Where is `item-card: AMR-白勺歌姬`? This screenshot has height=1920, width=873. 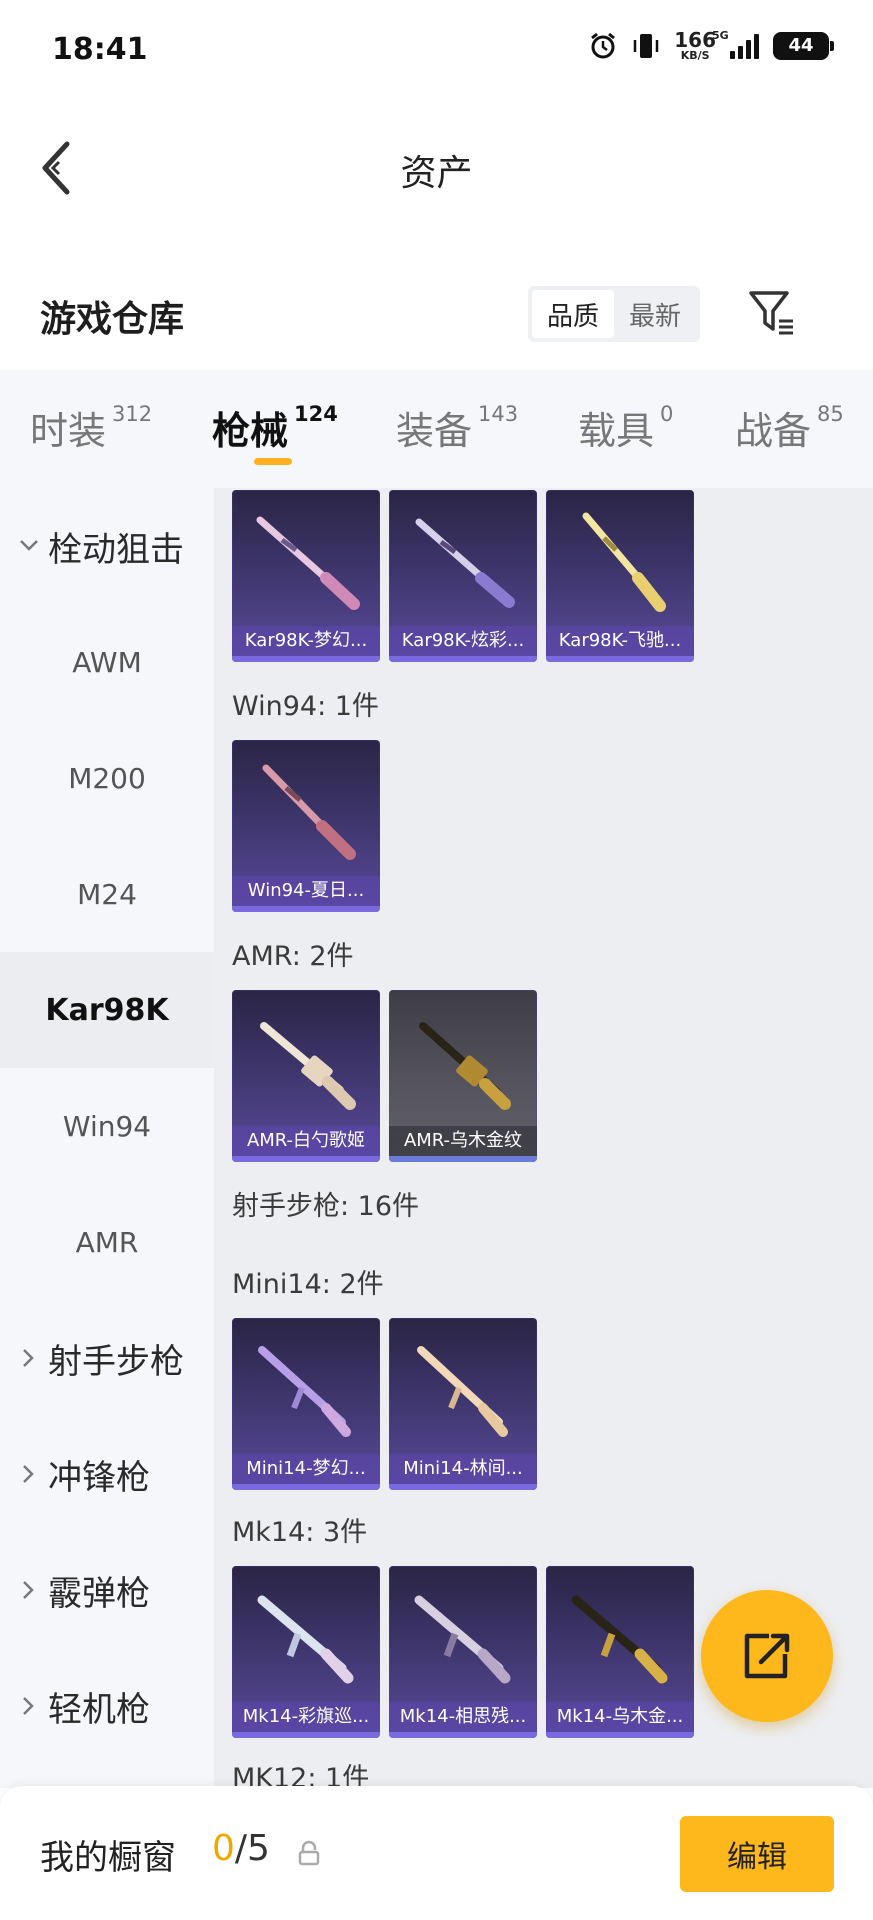
item-card: AMR-白勺歌姬 is located at coordinates (306, 1076).